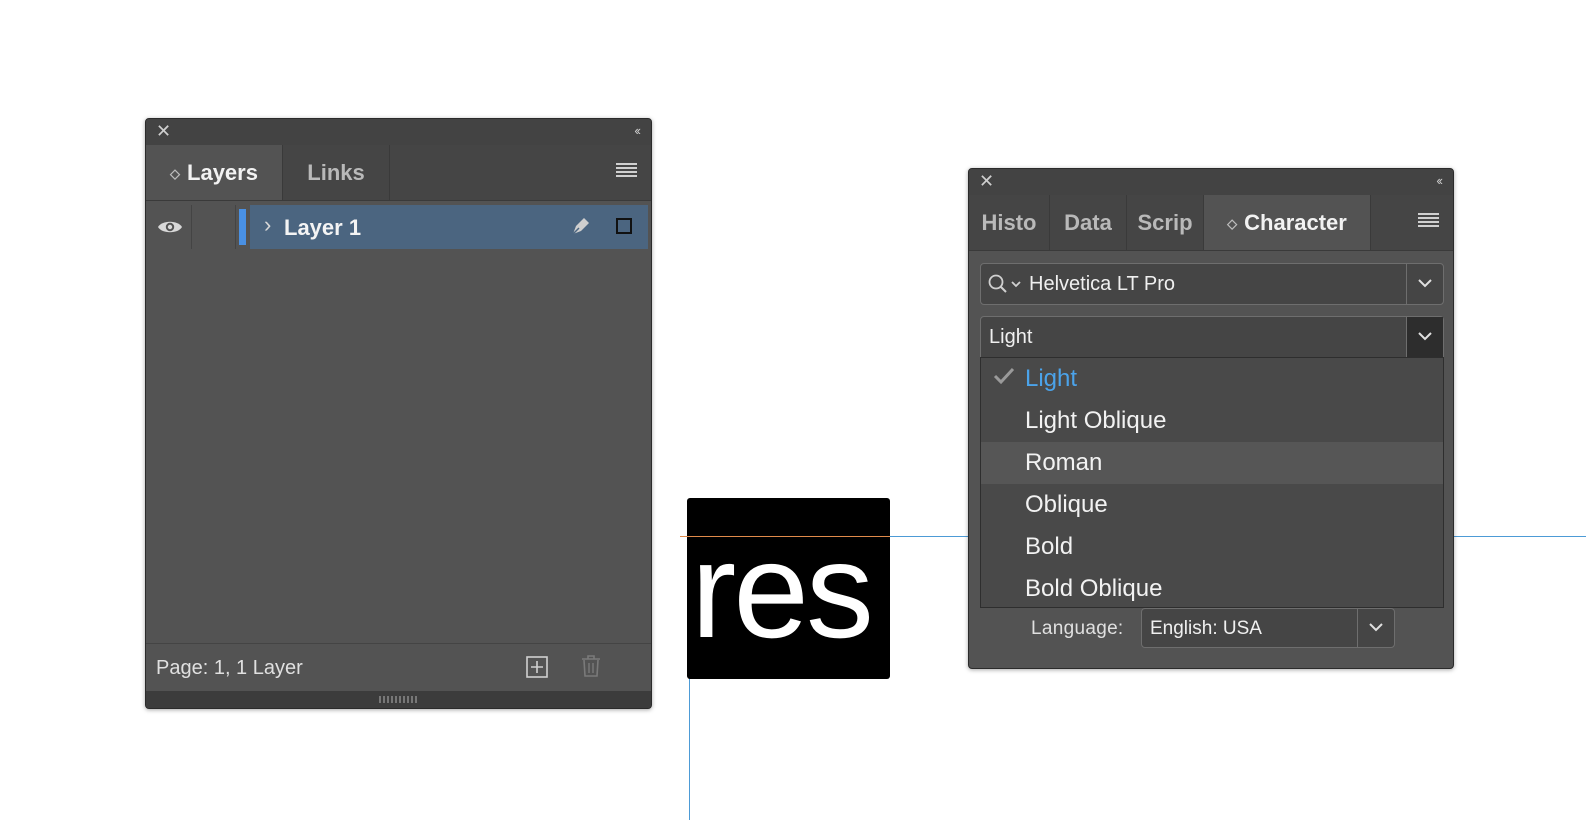 This screenshot has width=1586, height=820. What do you see at coordinates (1212, 284) in the screenshot?
I see `font-family-field: Helvetica LT Pro` at bounding box center [1212, 284].